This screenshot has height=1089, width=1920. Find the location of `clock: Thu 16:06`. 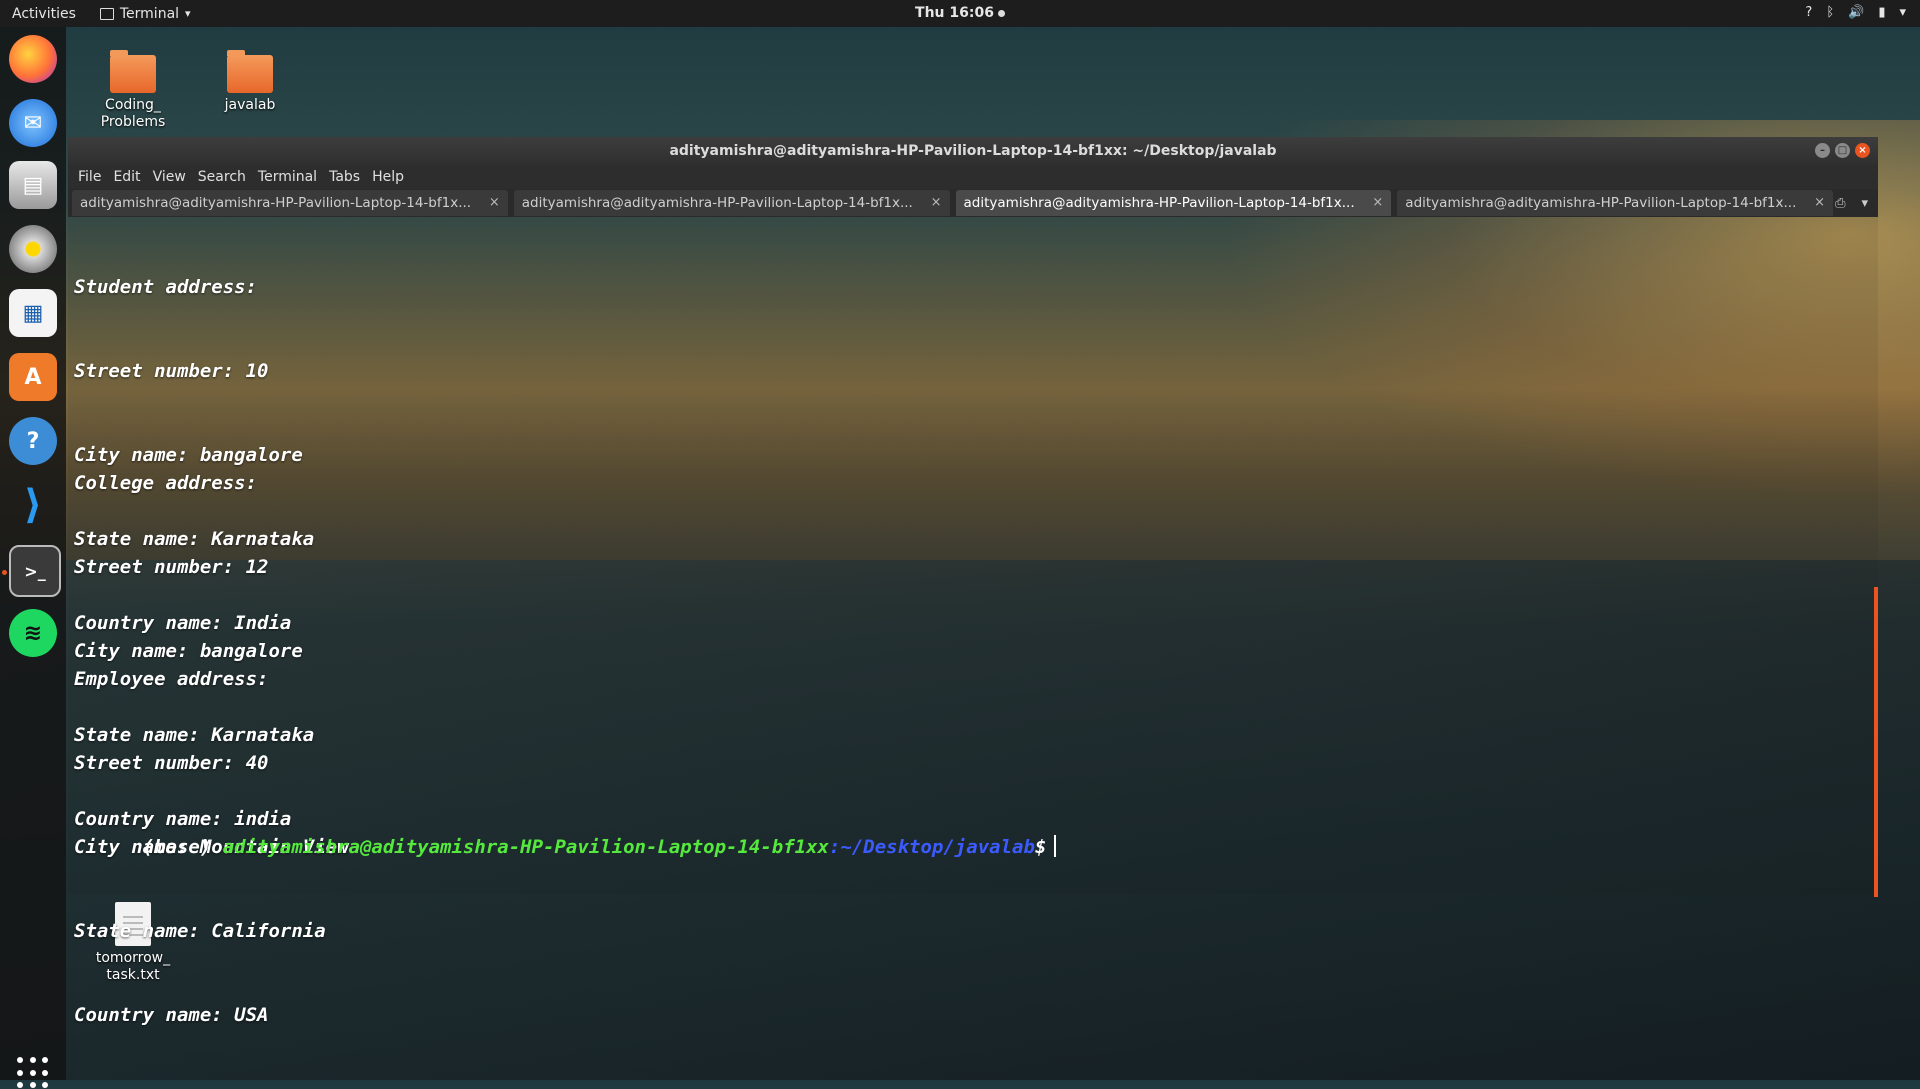

clock: Thu 16:06 is located at coordinates (960, 13).